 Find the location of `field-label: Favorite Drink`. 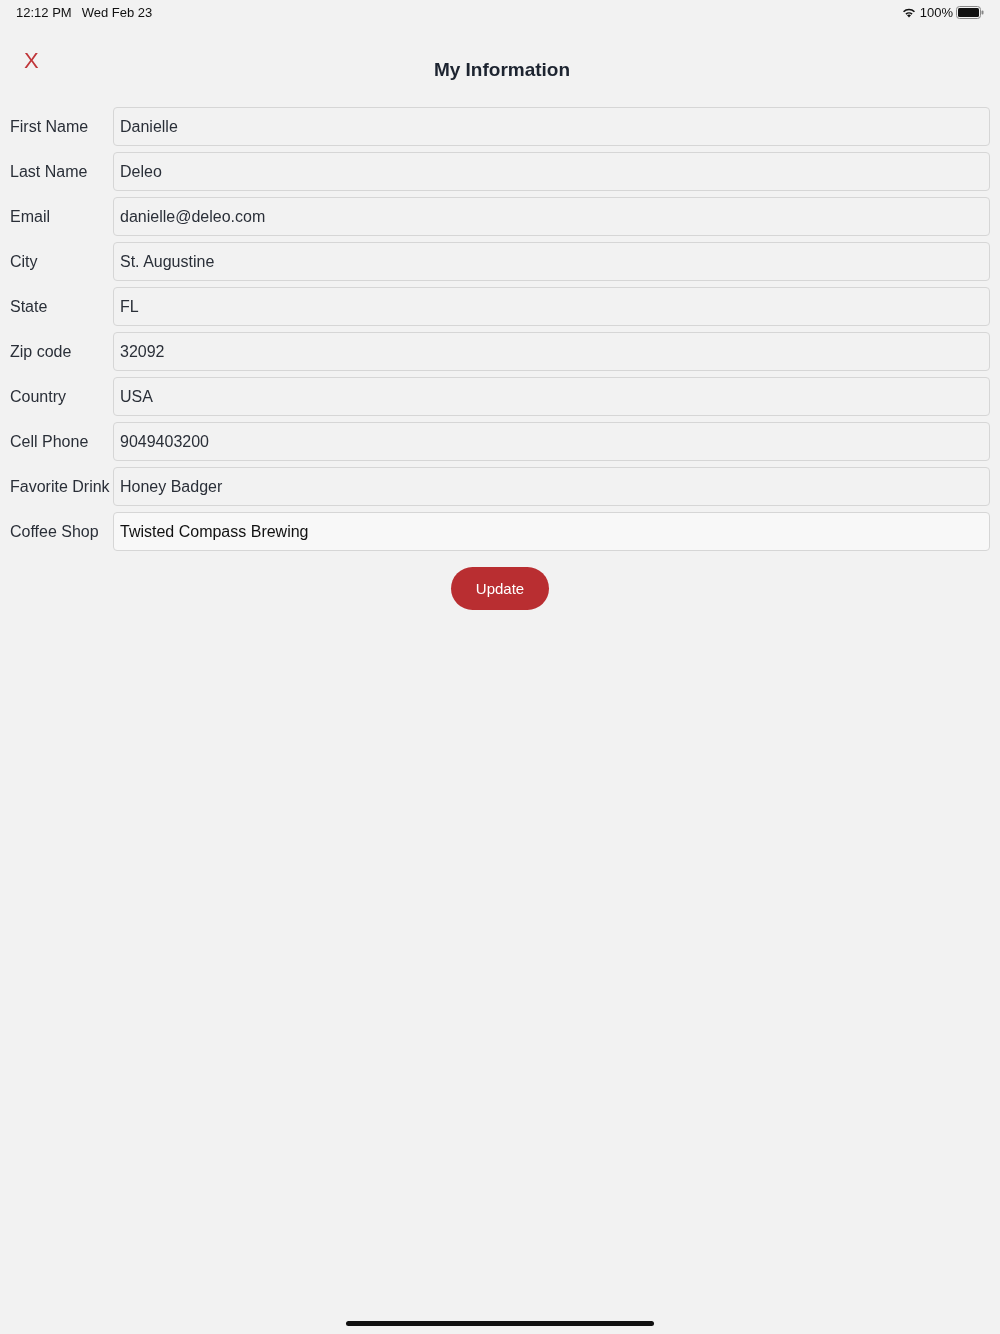

field-label: Favorite Drink is located at coordinates (60, 486).